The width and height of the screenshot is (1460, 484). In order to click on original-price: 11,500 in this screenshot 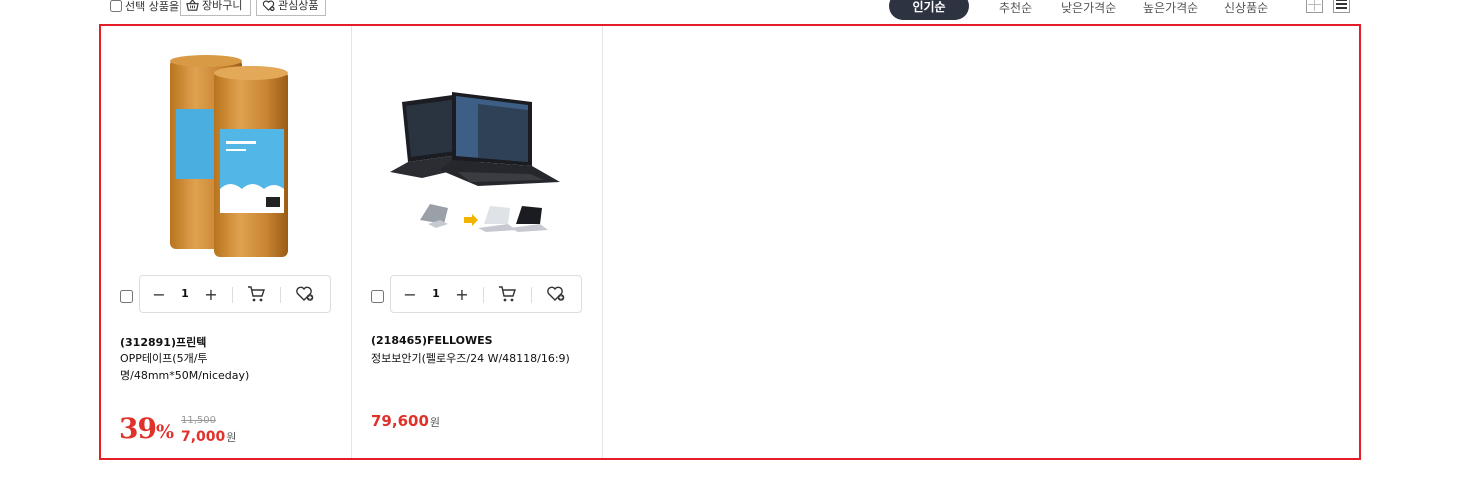, I will do `click(198, 420)`.